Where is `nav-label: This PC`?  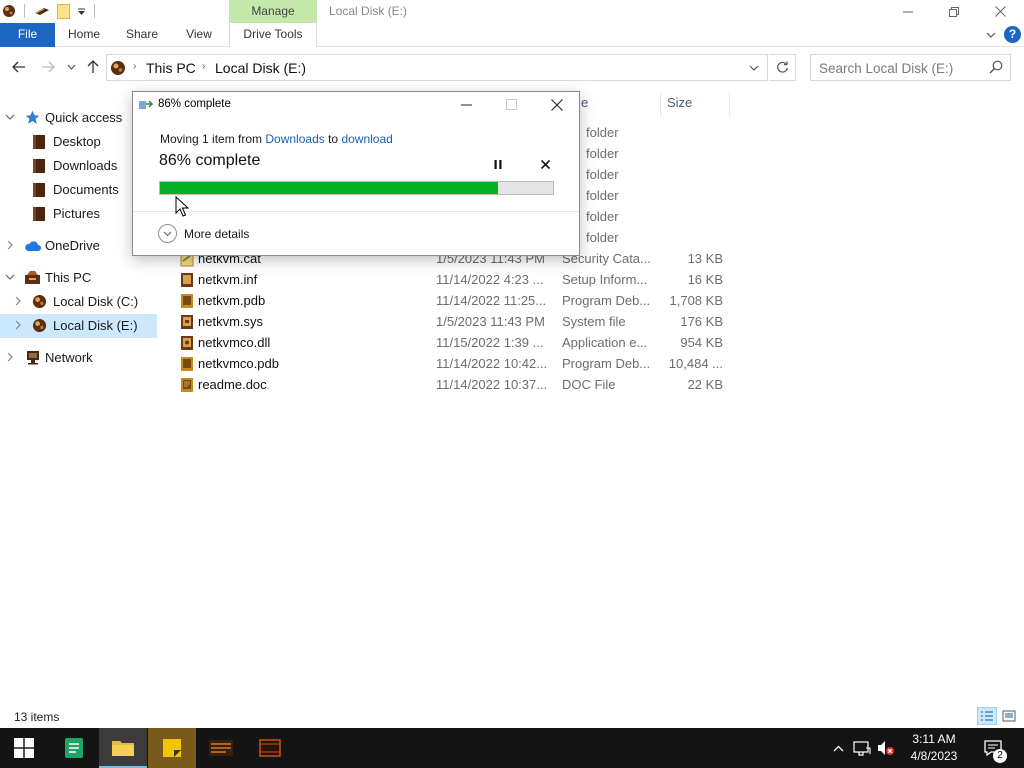 nav-label: This PC is located at coordinates (68, 277).